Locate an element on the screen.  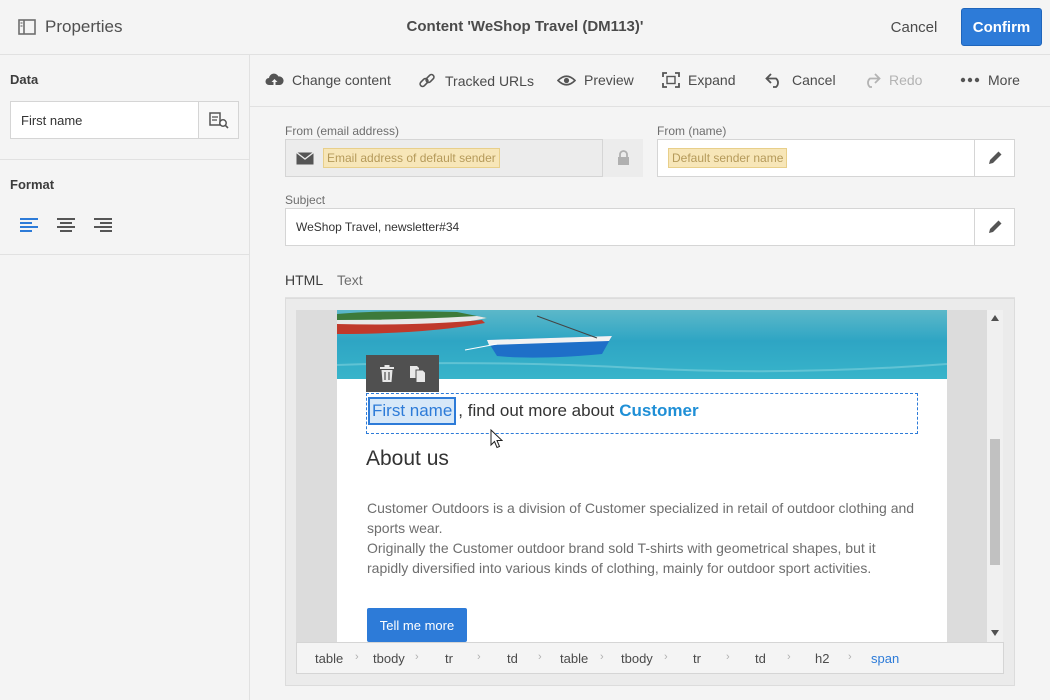
lock-icon is located at coordinates (623, 157).